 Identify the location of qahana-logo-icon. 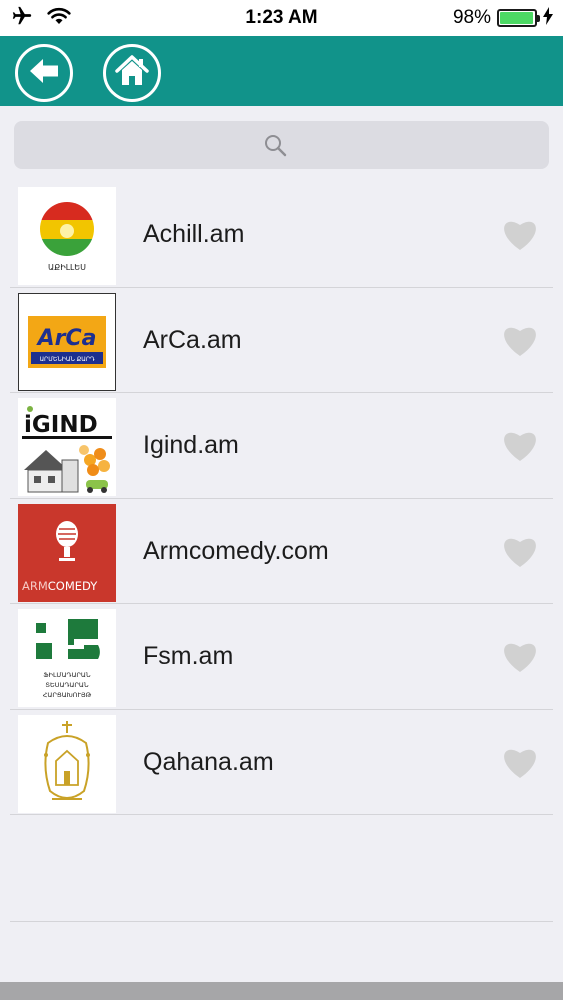
(67, 763).